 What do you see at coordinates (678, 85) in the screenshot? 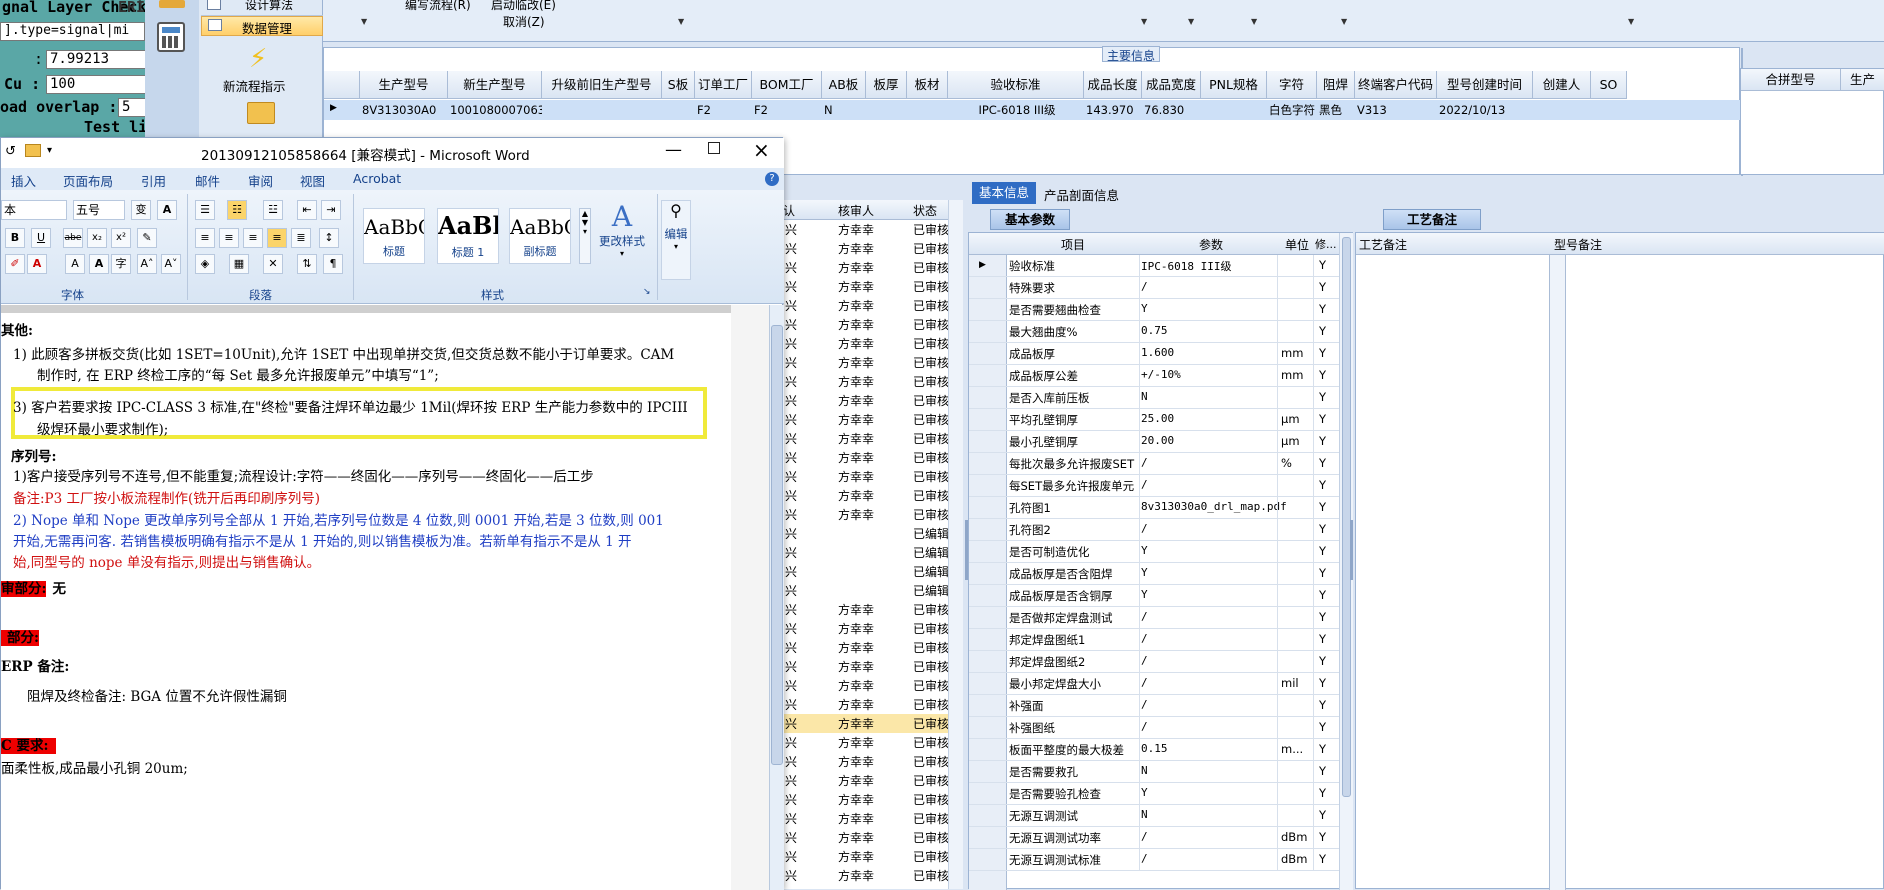
I see `order-col-header: S板` at bounding box center [678, 85].